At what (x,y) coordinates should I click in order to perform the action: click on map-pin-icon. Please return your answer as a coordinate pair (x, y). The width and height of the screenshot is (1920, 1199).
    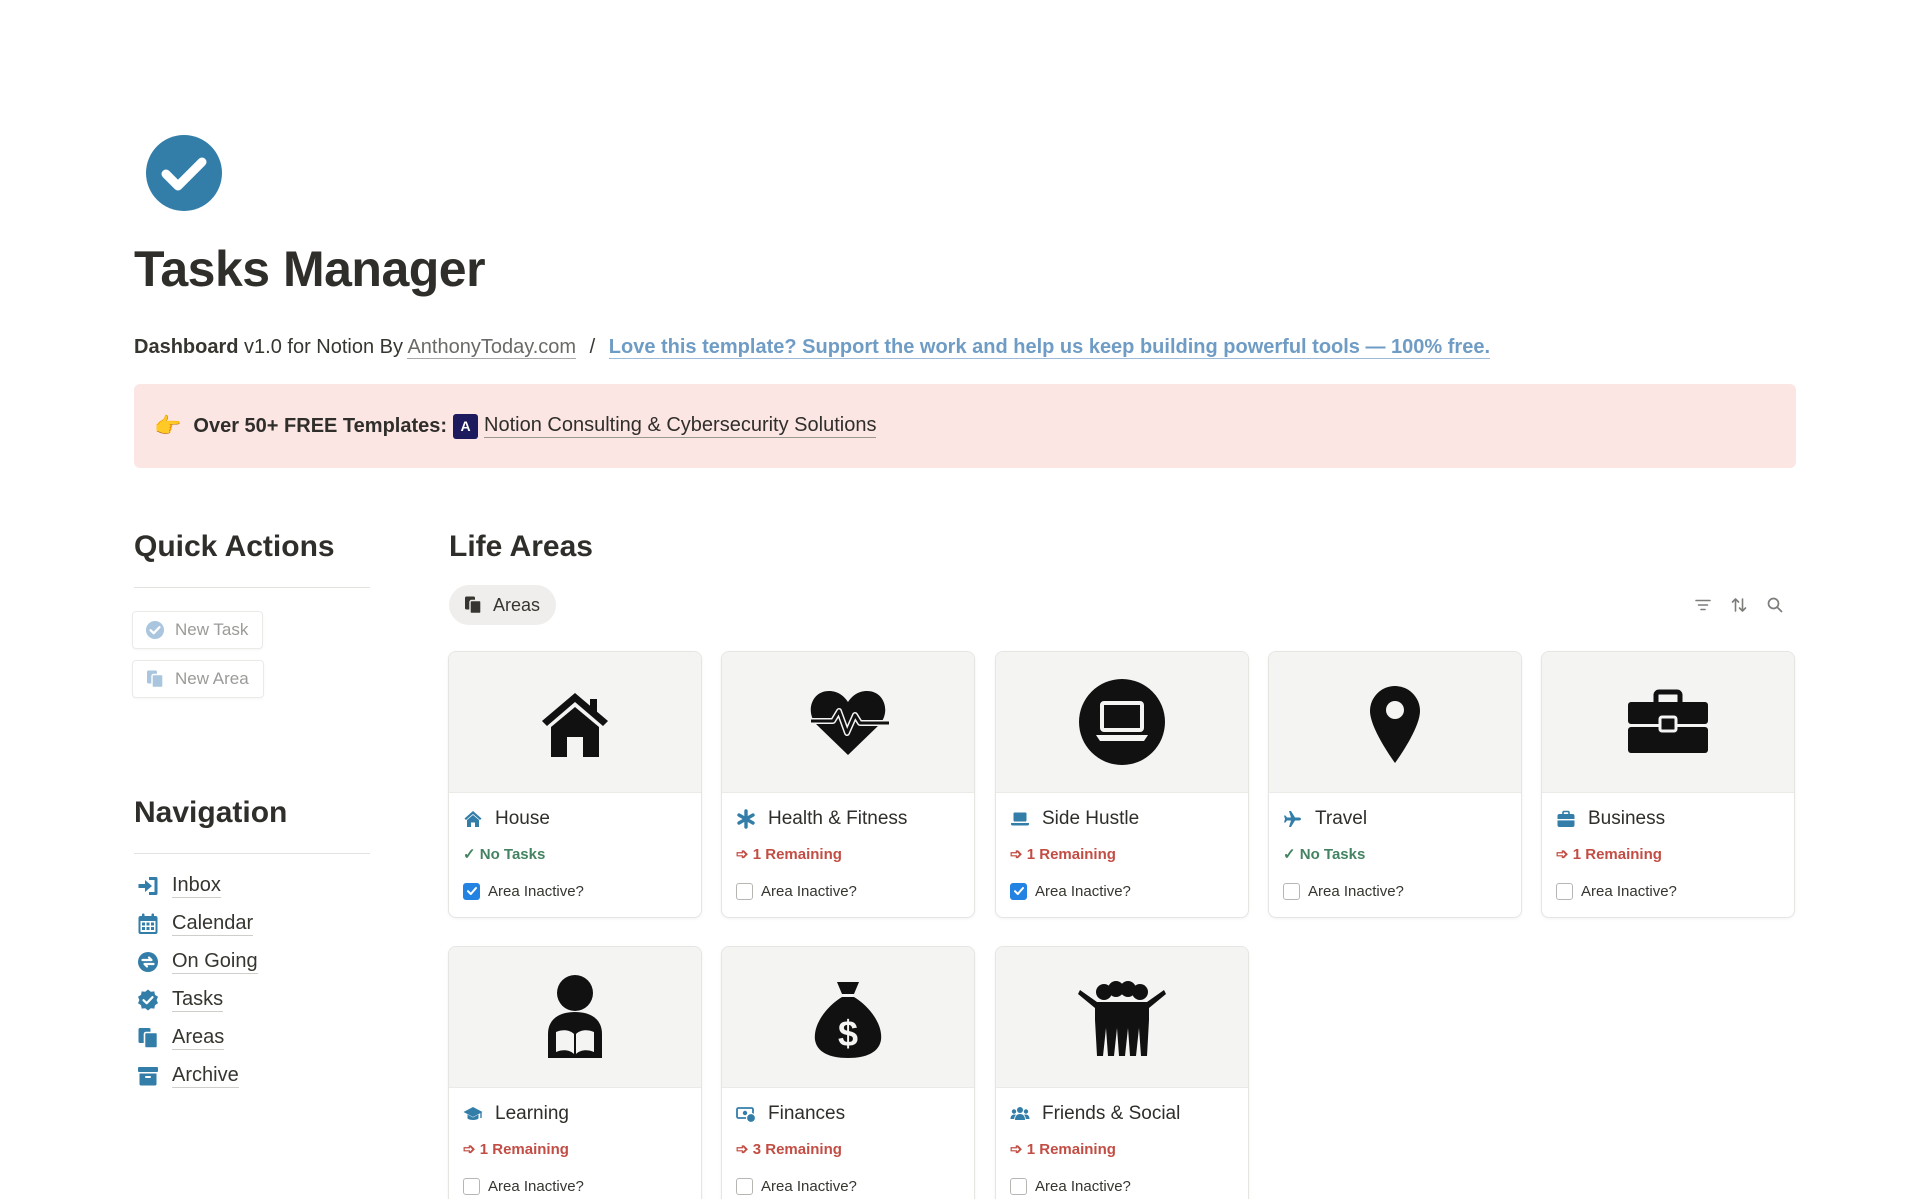
    Looking at the image, I should click on (1395, 724).